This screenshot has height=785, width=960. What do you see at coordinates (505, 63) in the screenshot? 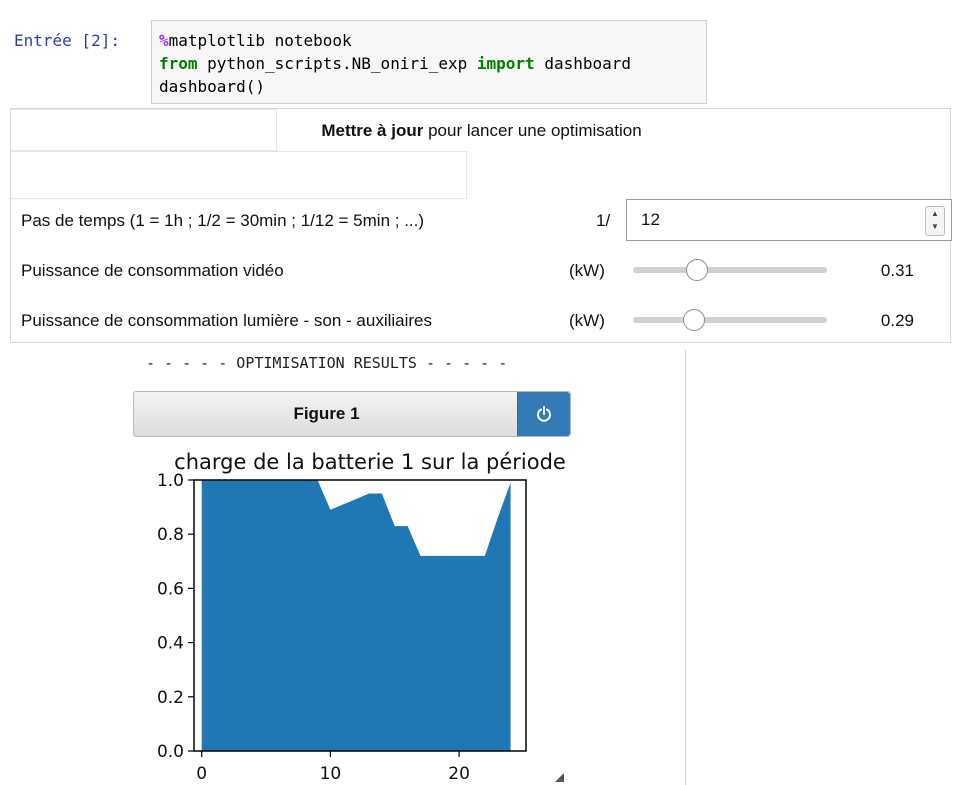
I see `keyword-import: import` at bounding box center [505, 63].